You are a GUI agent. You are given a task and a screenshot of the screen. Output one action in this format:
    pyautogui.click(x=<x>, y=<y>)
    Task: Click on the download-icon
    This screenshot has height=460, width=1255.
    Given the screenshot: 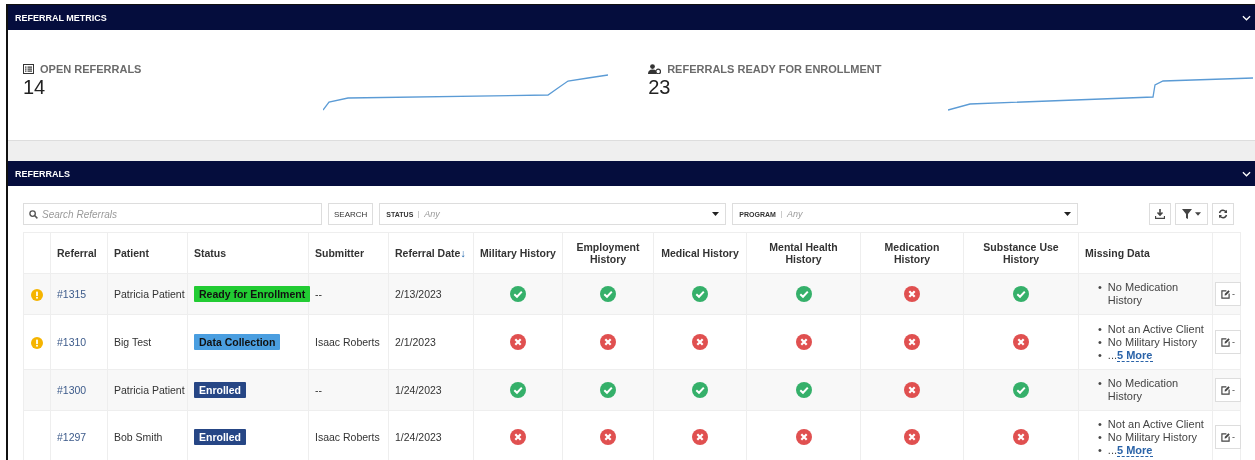 What is the action you would take?
    pyautogui.click(x=1160, y=214)
    